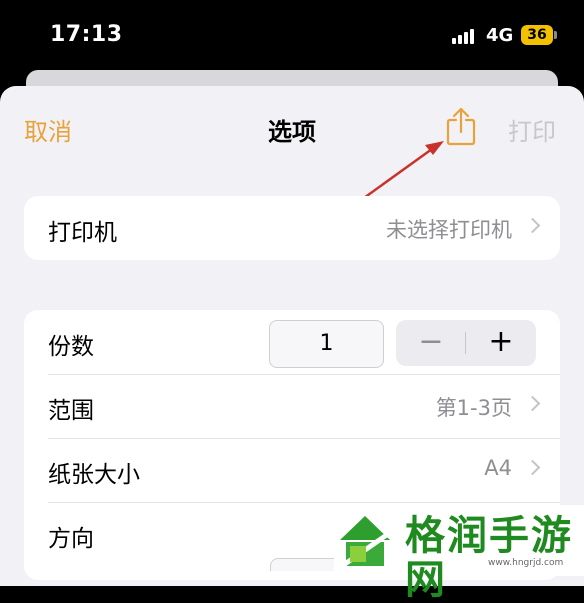 Image resolution: width=584 pixels, height=603 pixels. What do you see at coordinates (526, 563) in the screenshot?
I see `watermark-url: www.hngrjd.com` at bounding box center [526, 563].